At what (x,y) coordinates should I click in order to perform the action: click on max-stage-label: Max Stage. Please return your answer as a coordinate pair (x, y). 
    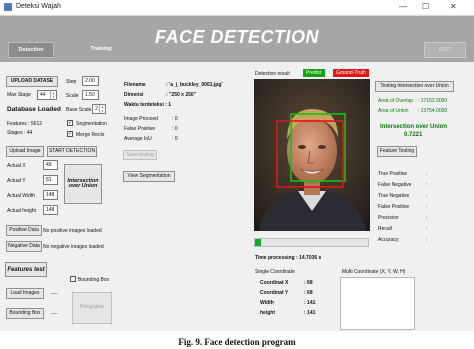
    Looking at the image, I should click on (19, 95).